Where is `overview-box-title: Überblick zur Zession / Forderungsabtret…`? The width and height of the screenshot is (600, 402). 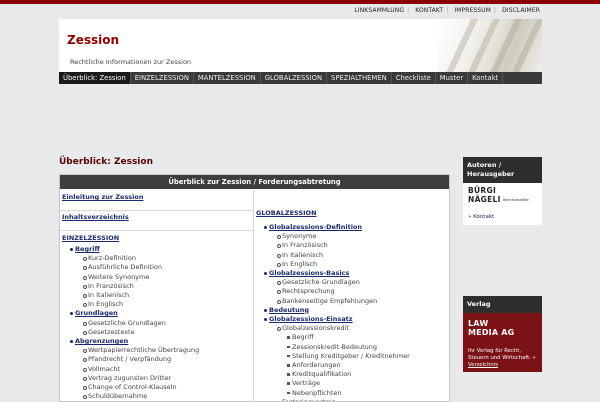
overview-box-title: Überblick zur Zession / Forderungsabtret… is located at coordinates (254, 182).